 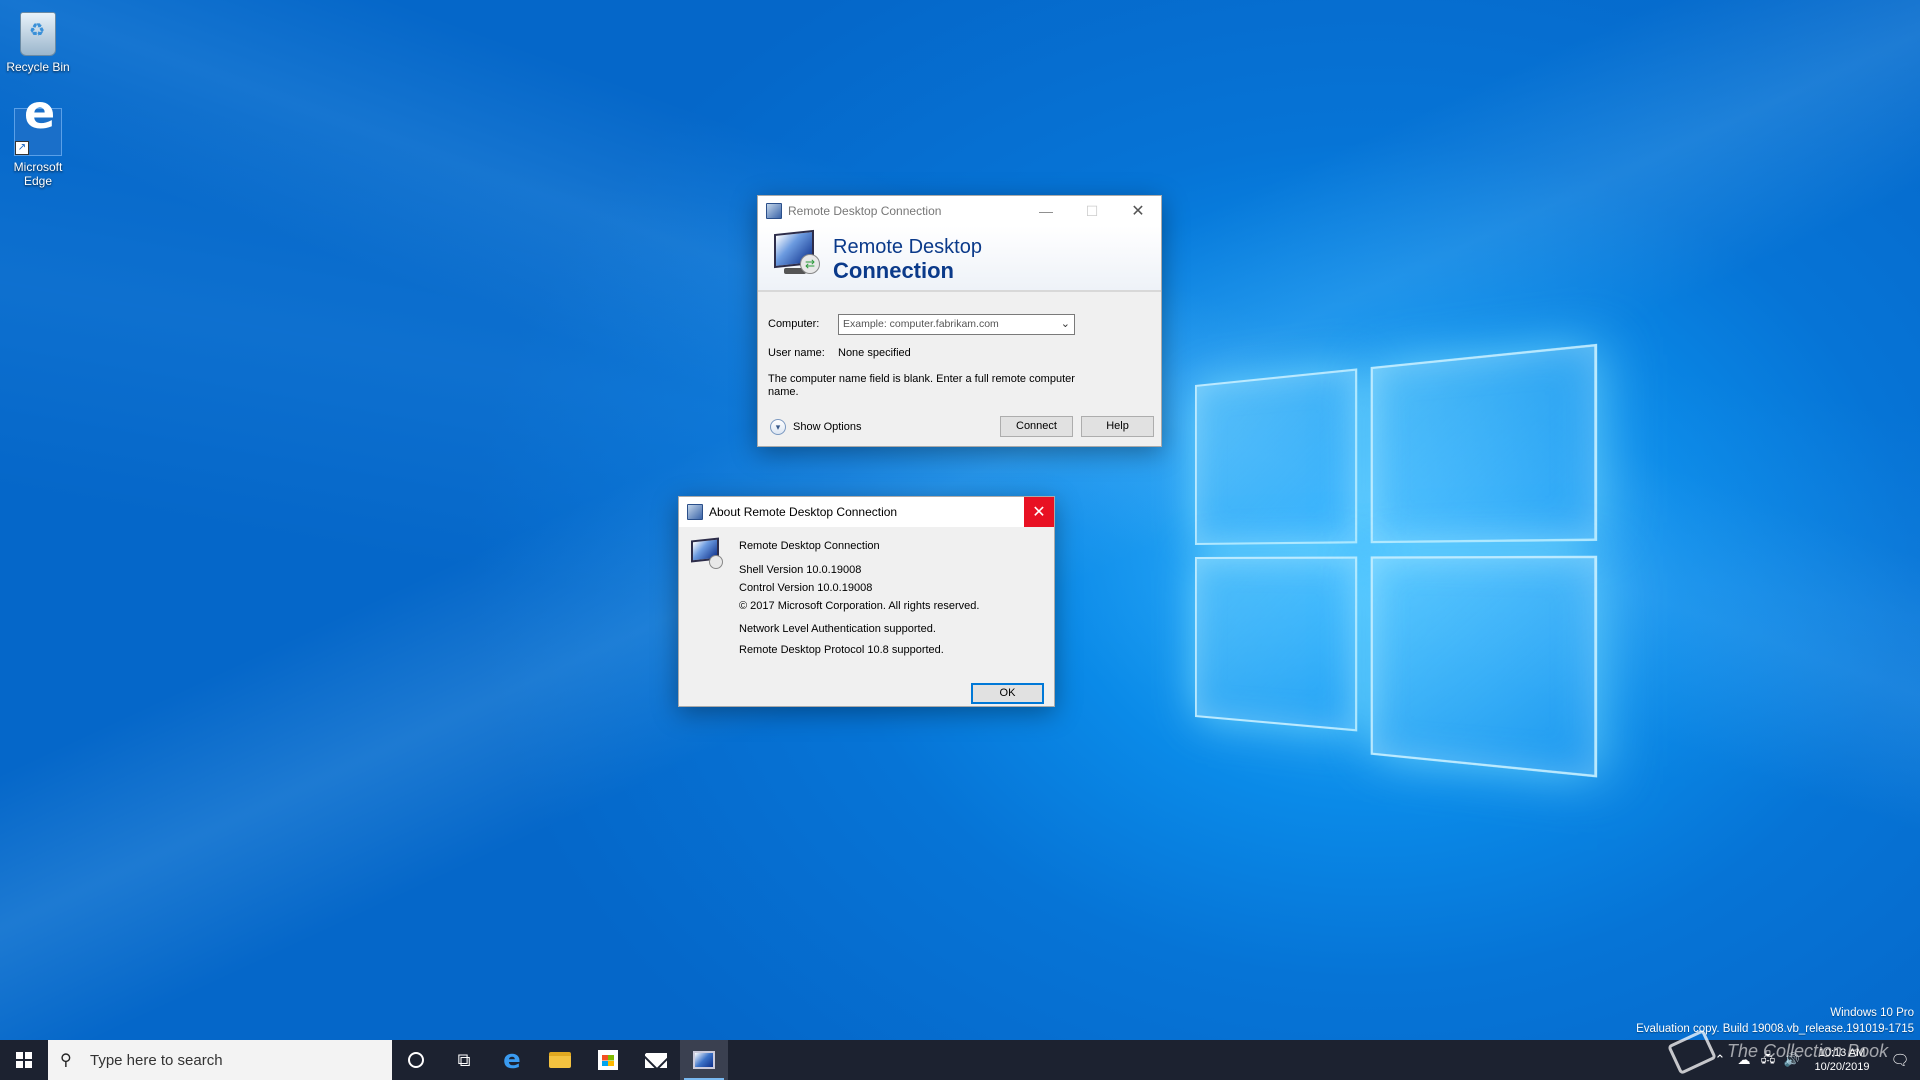 I want to click on mail-icon, so click(x=656, y=1060).